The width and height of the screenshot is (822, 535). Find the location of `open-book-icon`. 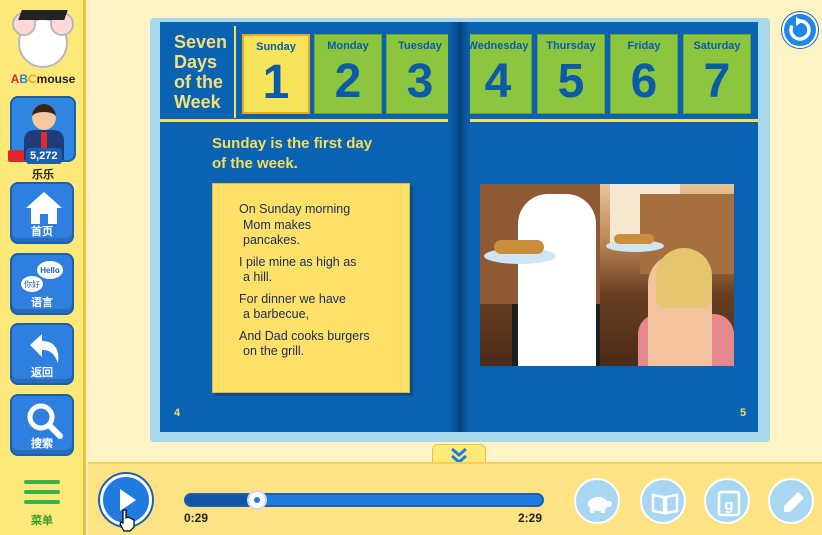

open-book-icon is located at coordinates (665, 504).